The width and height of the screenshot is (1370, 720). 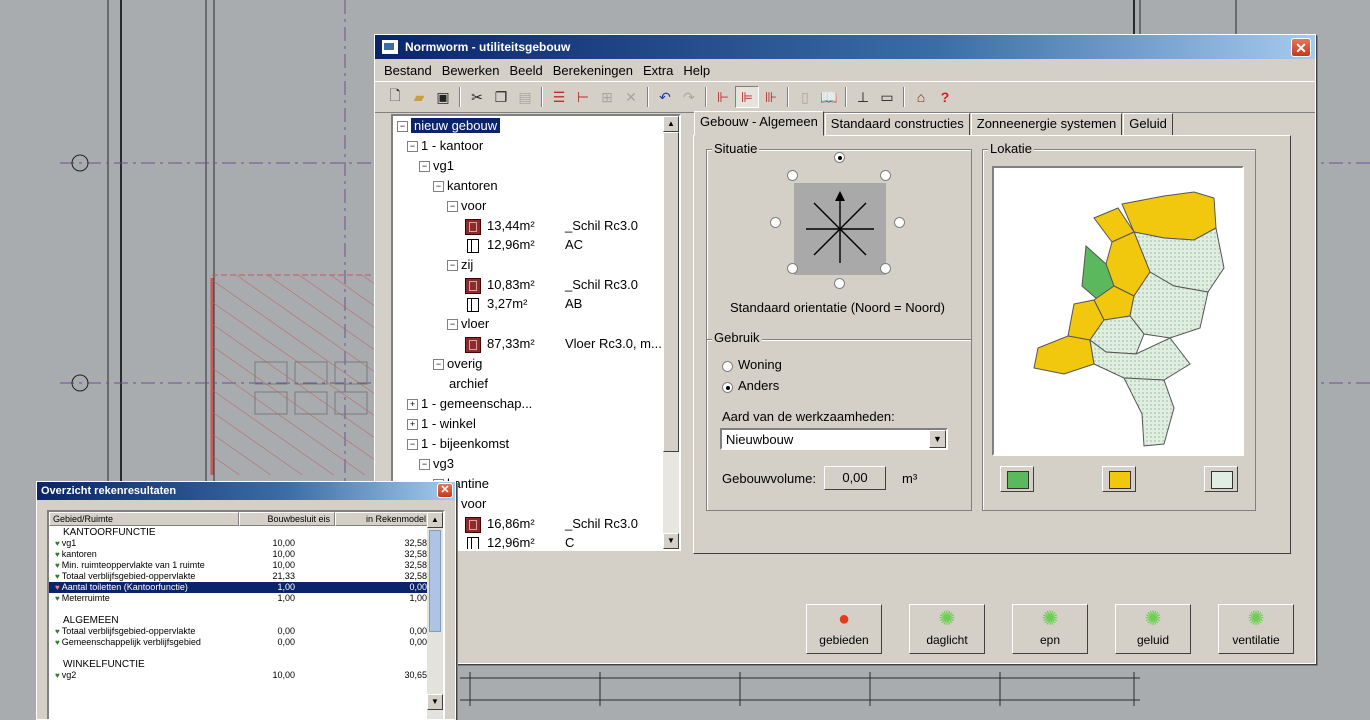 I want to click on orientation-nw-radio, so click(x=792, y=175).